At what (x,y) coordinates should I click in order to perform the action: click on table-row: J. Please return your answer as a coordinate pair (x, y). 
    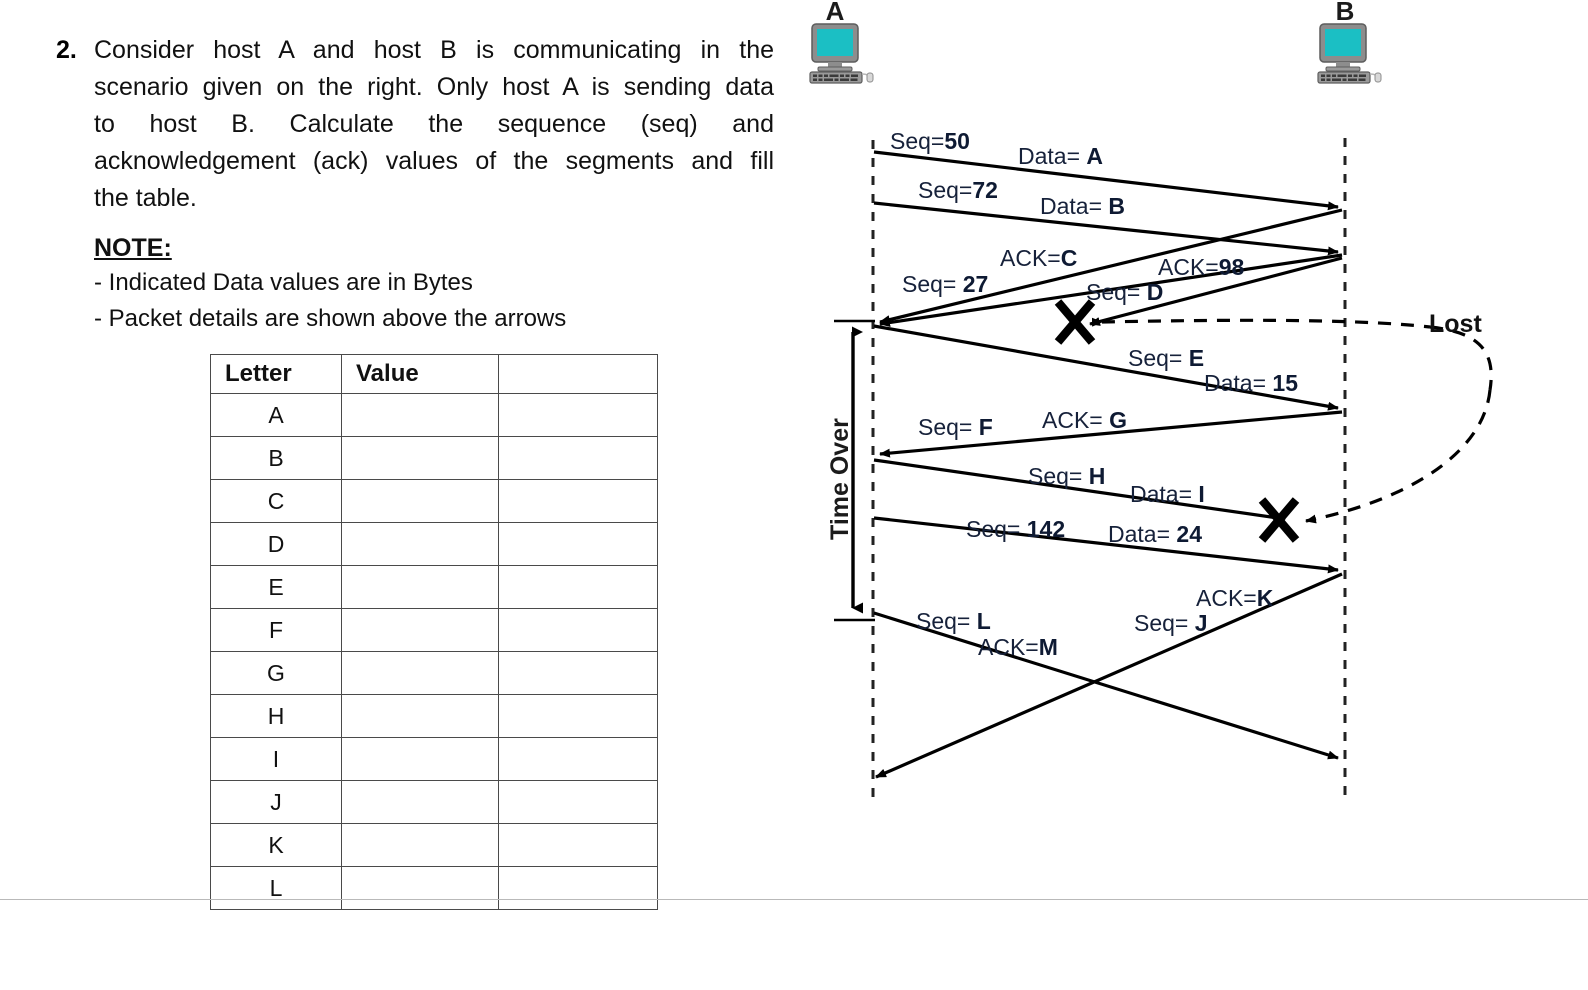
    Looking at the image, I should click on (434, 802).